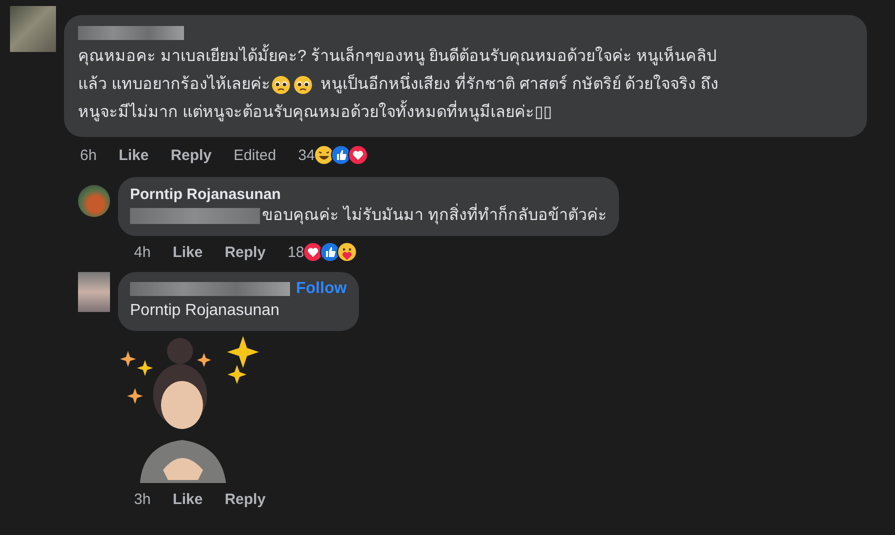  Describe the element at coordinates (306, 155) in the screenshot. I see `reaction-count: 34` at that location.